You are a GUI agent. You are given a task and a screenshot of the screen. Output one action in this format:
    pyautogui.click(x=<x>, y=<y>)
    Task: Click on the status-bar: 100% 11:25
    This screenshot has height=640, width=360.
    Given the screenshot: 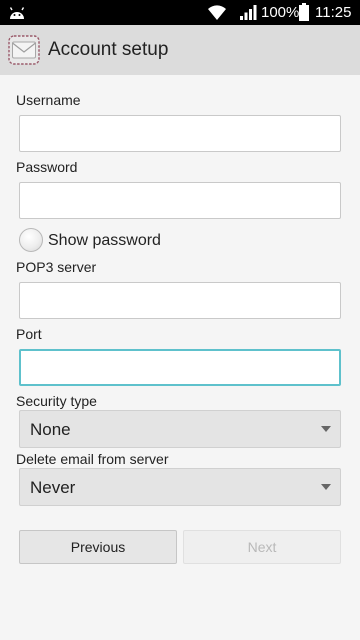 What is the action you would take?
    pyautogui.click(x=180, y=12)
    